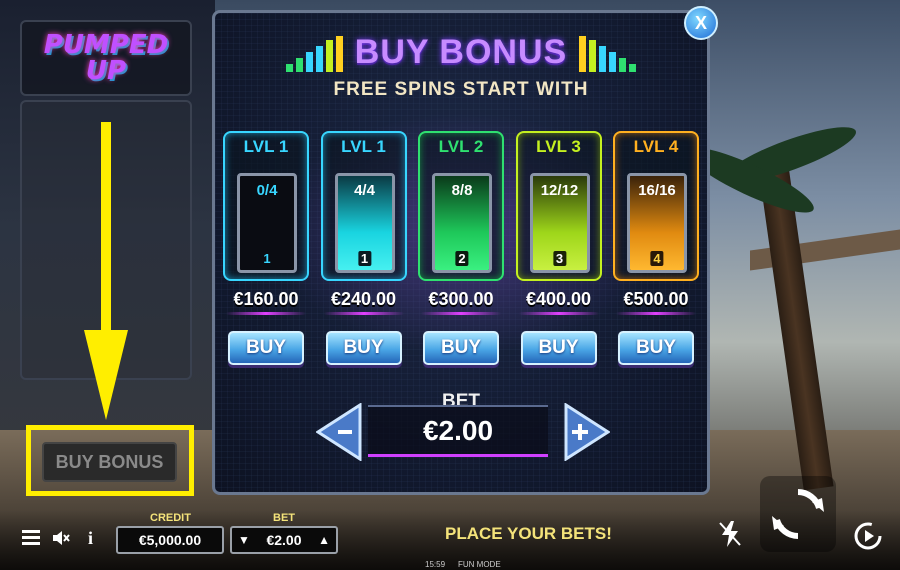  I want to click on level-label: LVL 4, so click(656, 146).